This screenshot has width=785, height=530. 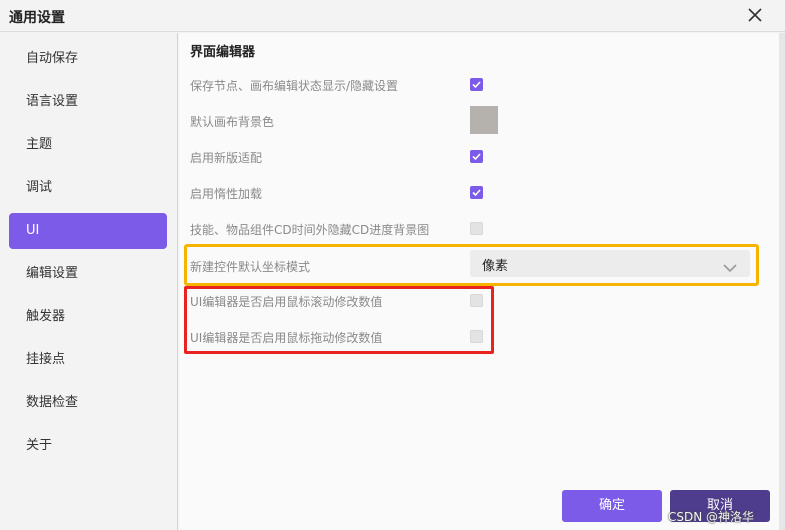 I want to click on watermark-text: CSDN @神洛华, so click(x=711, y=517).